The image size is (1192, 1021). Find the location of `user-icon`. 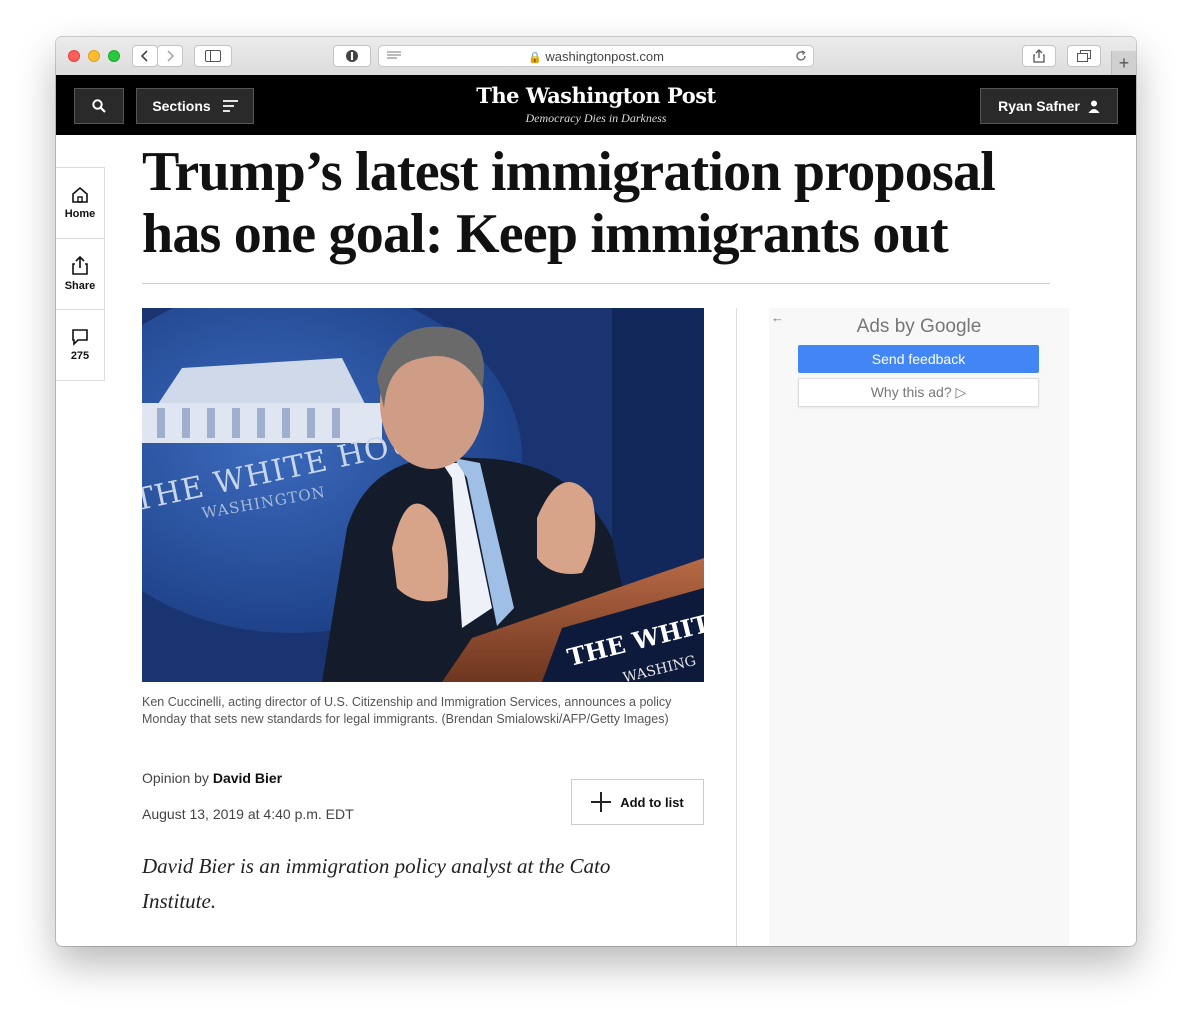

user-icon is located at coordinates (1094, 106).